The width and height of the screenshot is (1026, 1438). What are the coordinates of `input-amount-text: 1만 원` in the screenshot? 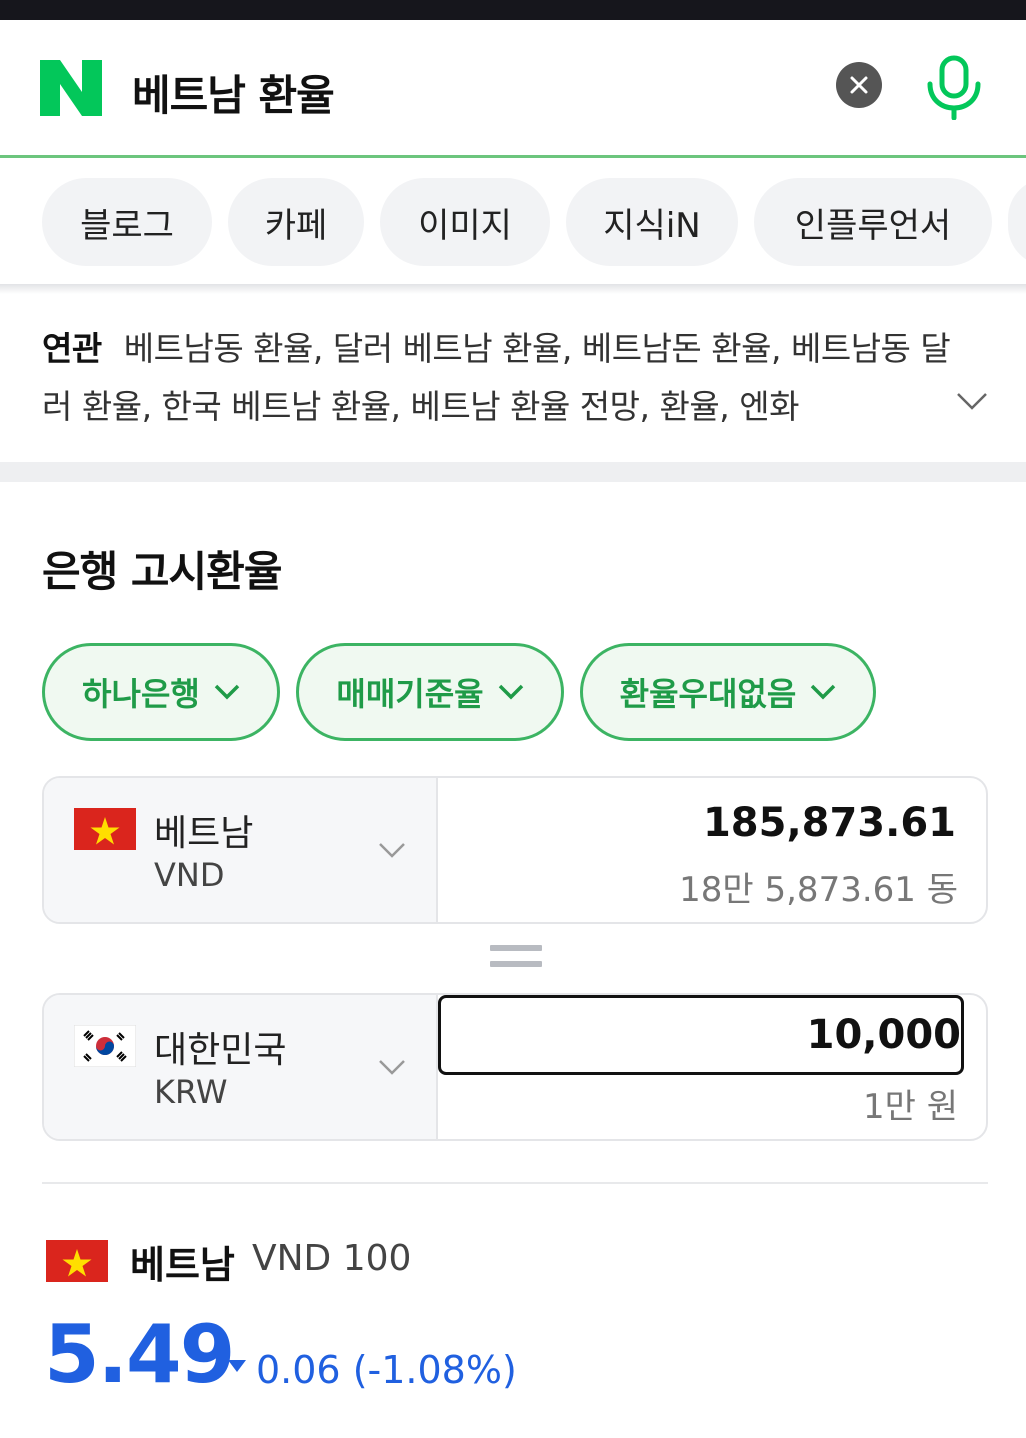 It's located at (910, 1107).